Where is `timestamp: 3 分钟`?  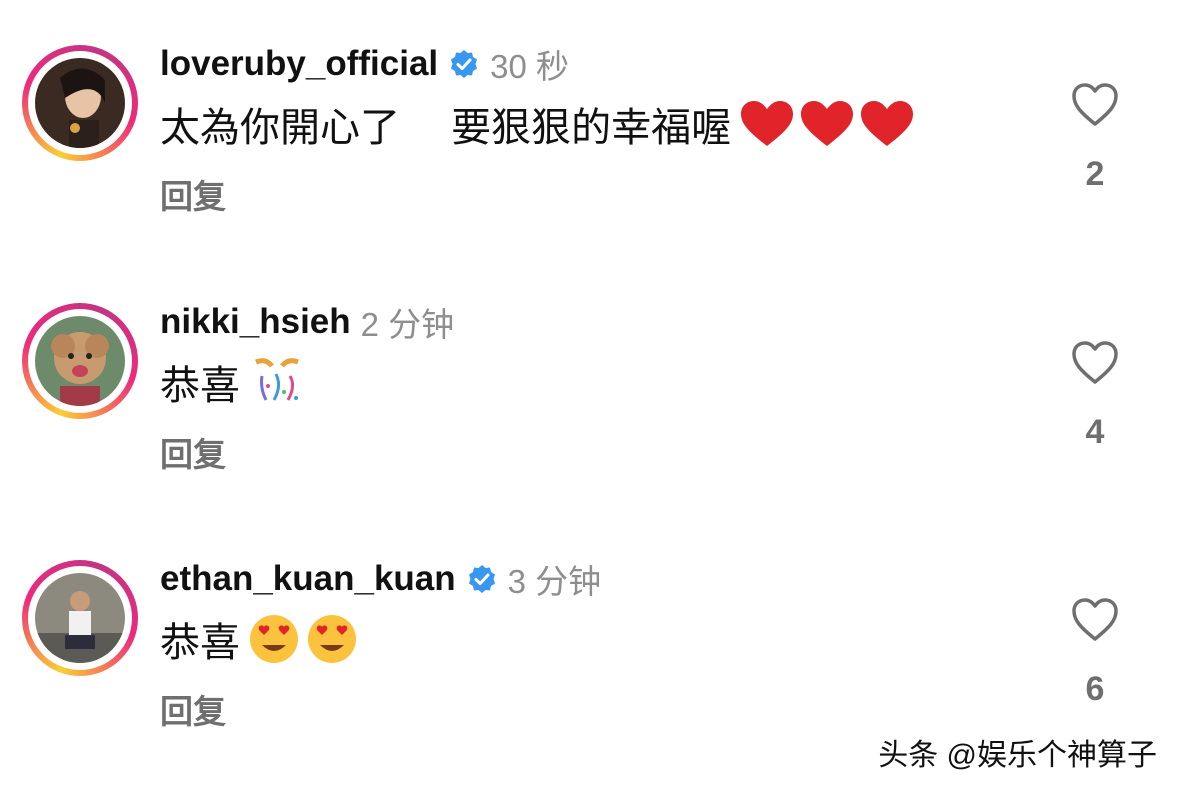
timestamp: 3 分钟 is located at coordinates (554, 581).